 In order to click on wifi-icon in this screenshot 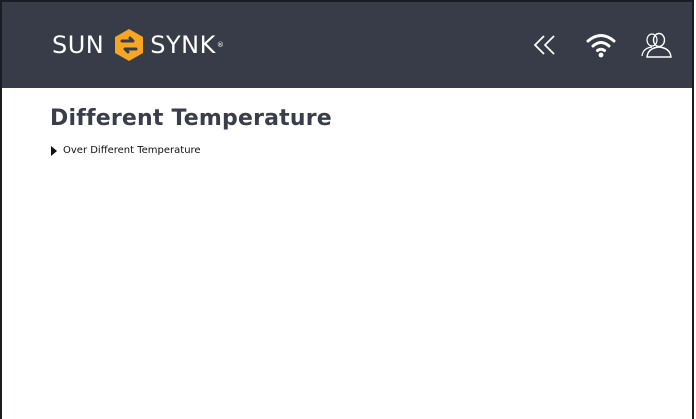, I will do `click(601, 45)`.